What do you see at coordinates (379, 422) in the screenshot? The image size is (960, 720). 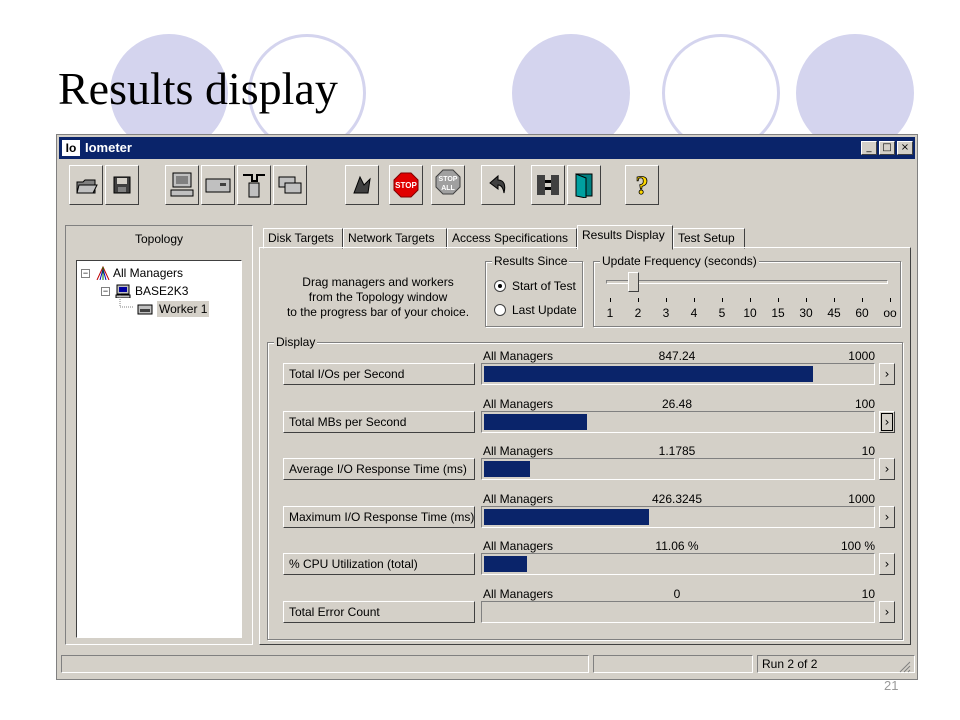 I see `metric-select-button: Total MBs per Second` at bounding box center [379, 422].